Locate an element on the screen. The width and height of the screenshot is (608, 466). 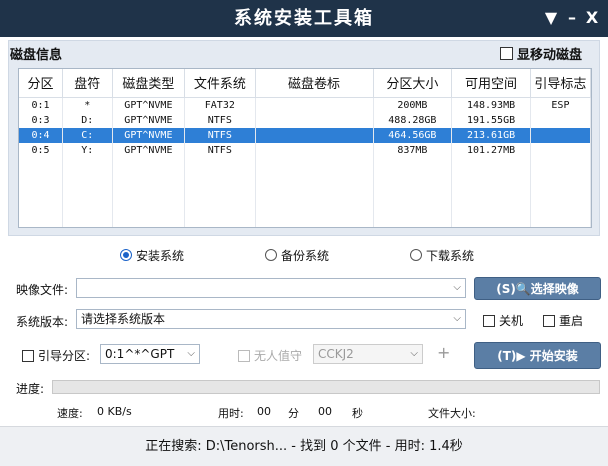
radio-install: 安装系统 is located at coordinates (152, 255).